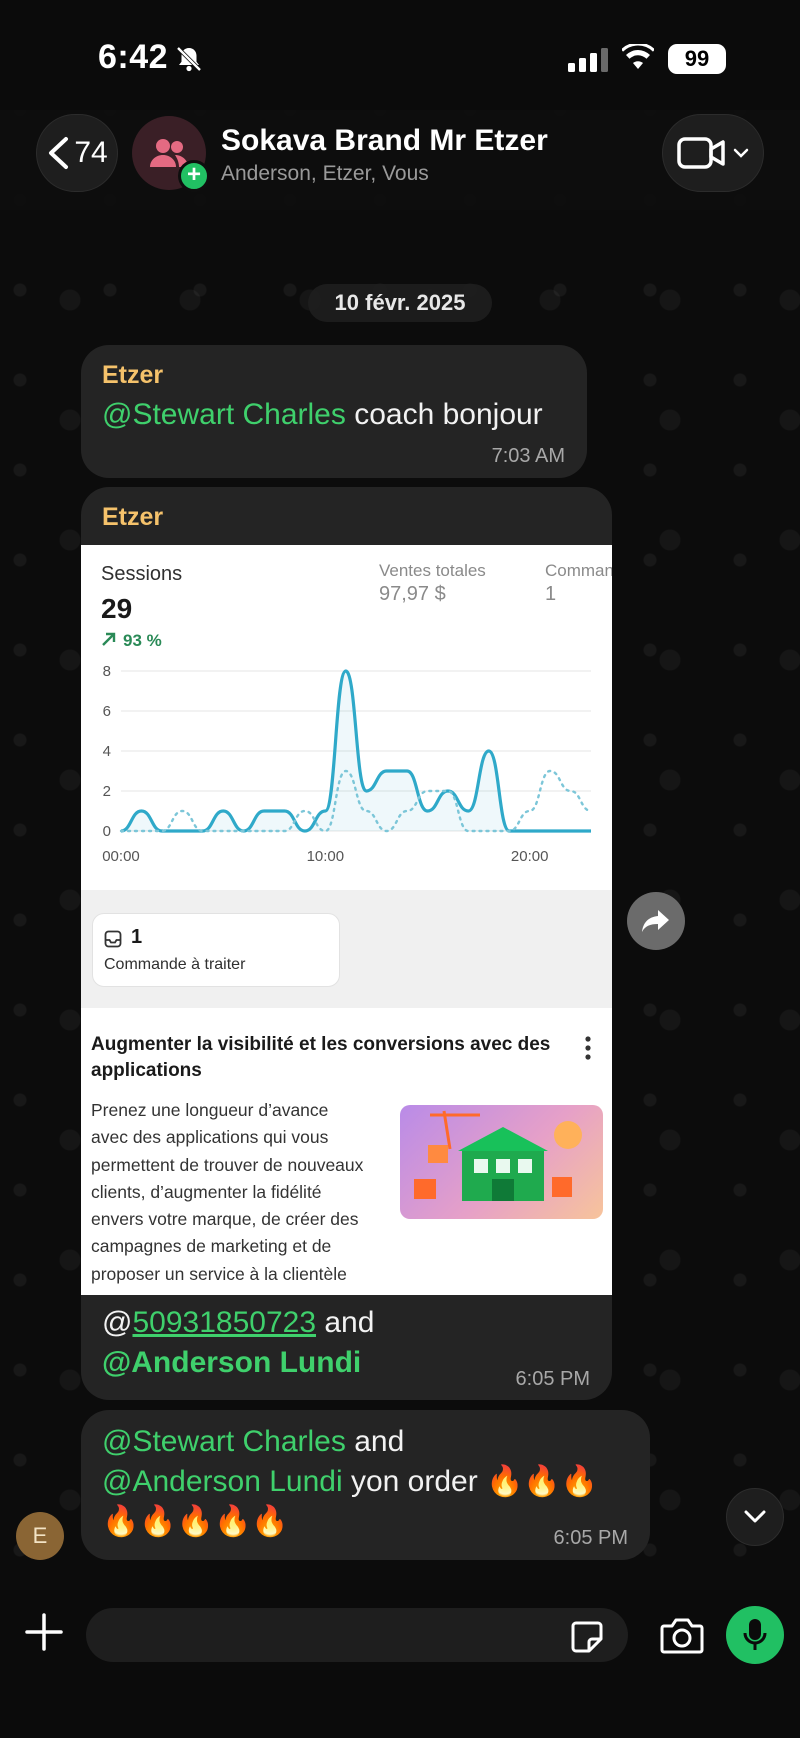 The width and height of the screenshot is (800, 1738). What do you see at coordinates (400, 55) in the screenshot?
I see `status-bar: 6:42 99` at bounding box center [400, 55].